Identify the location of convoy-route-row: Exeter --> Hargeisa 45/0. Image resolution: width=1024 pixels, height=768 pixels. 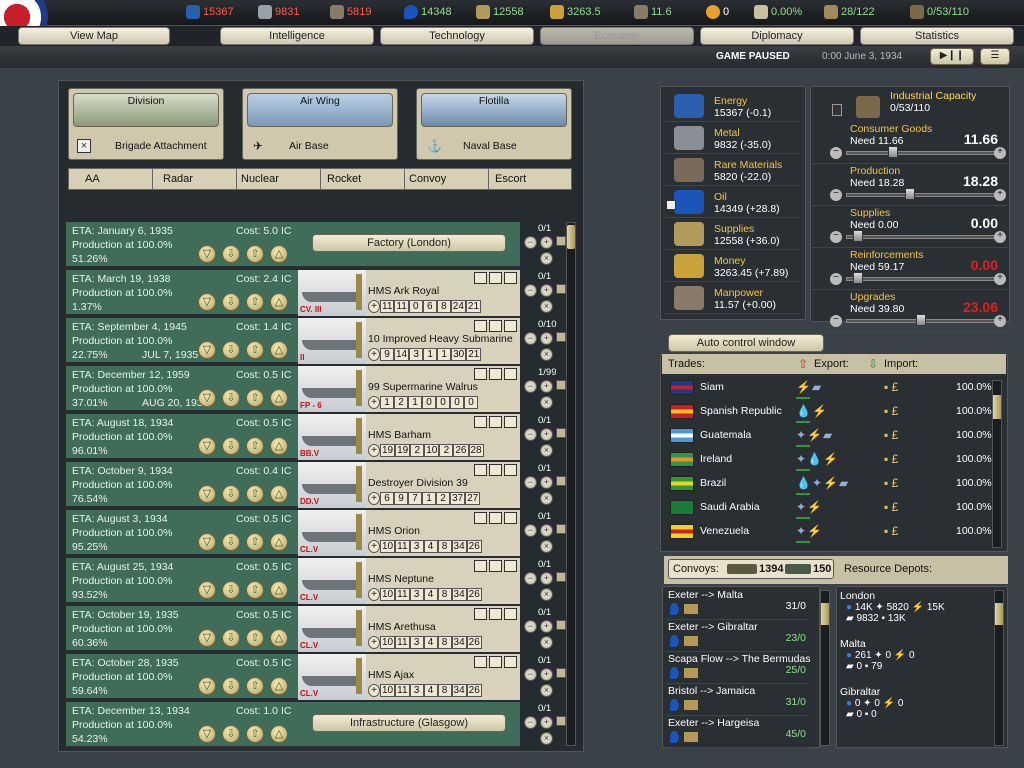
(737, 732).